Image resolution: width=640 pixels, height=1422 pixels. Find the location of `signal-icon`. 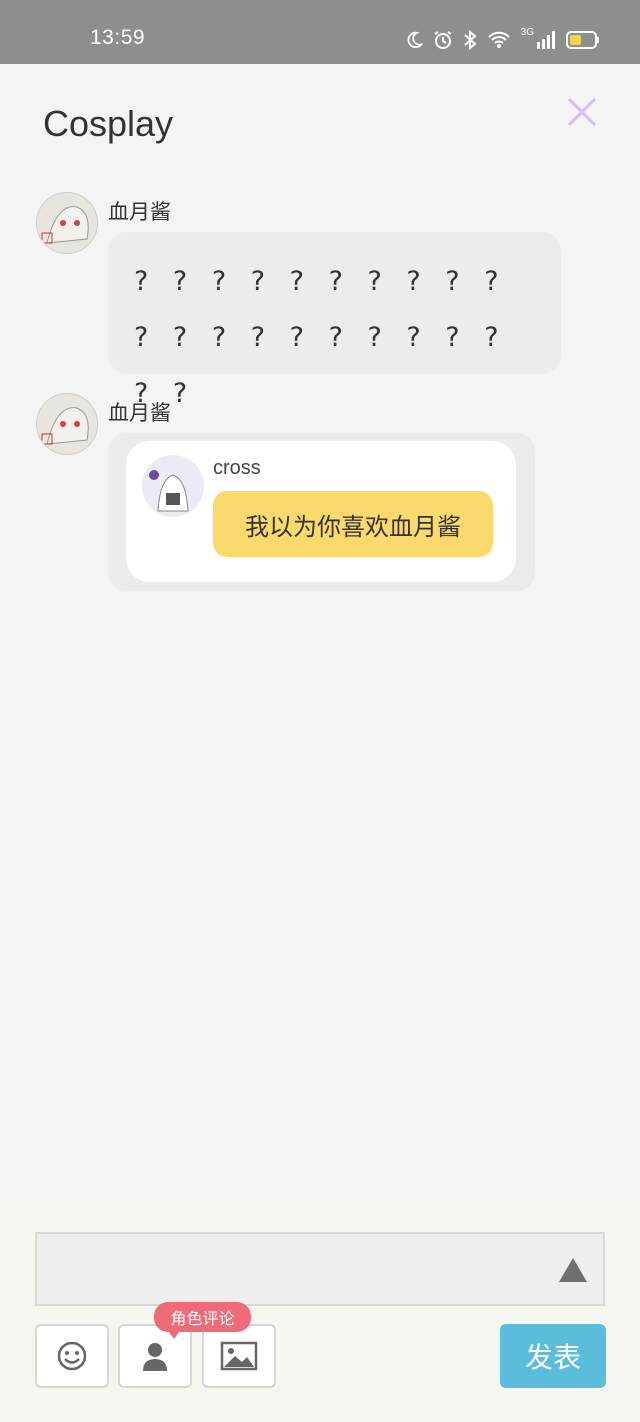

signal-icon is located at coordinates (546, 40).